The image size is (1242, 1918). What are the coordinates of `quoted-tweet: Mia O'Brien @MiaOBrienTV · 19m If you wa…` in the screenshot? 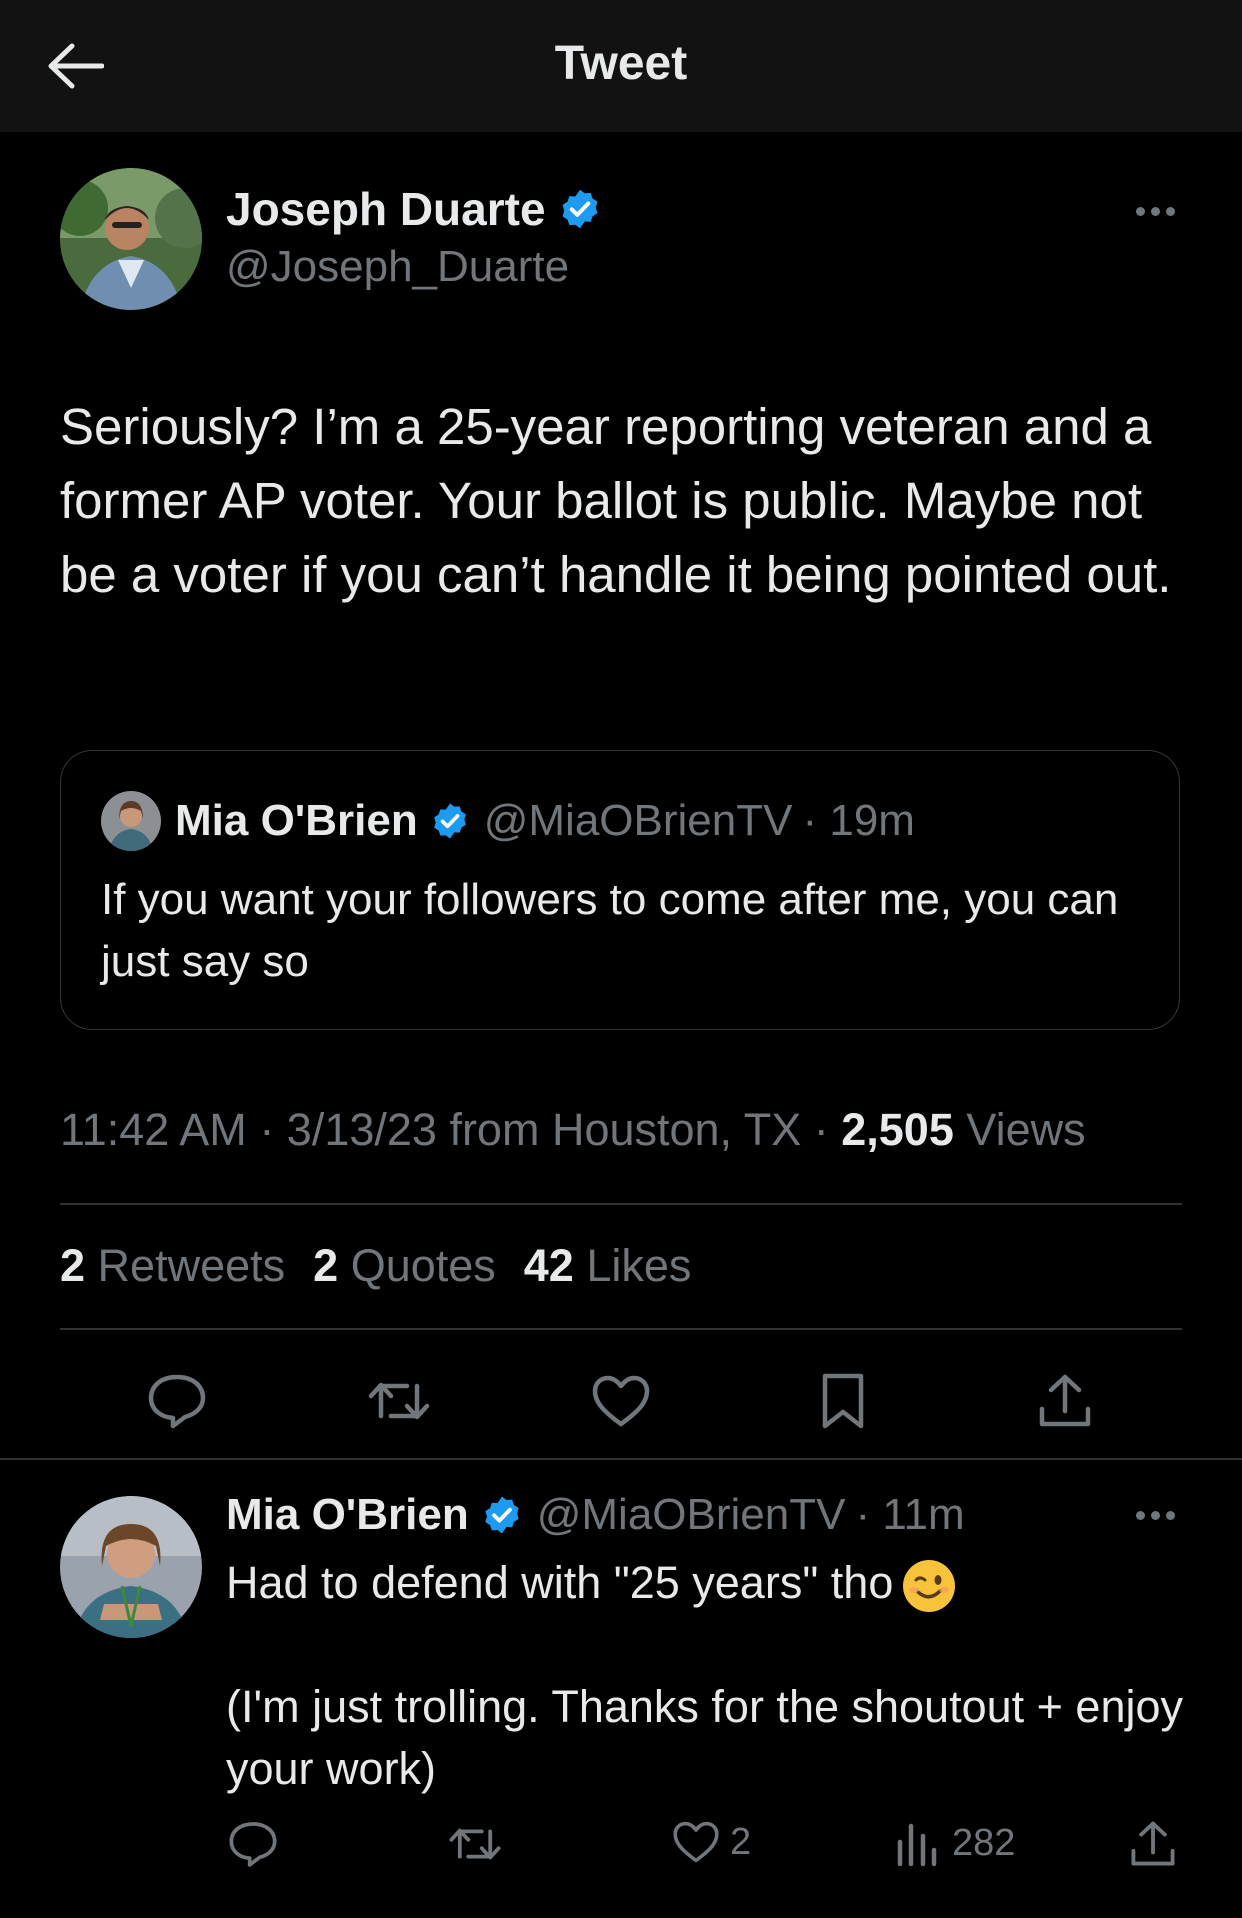 It's located at (620, 890).